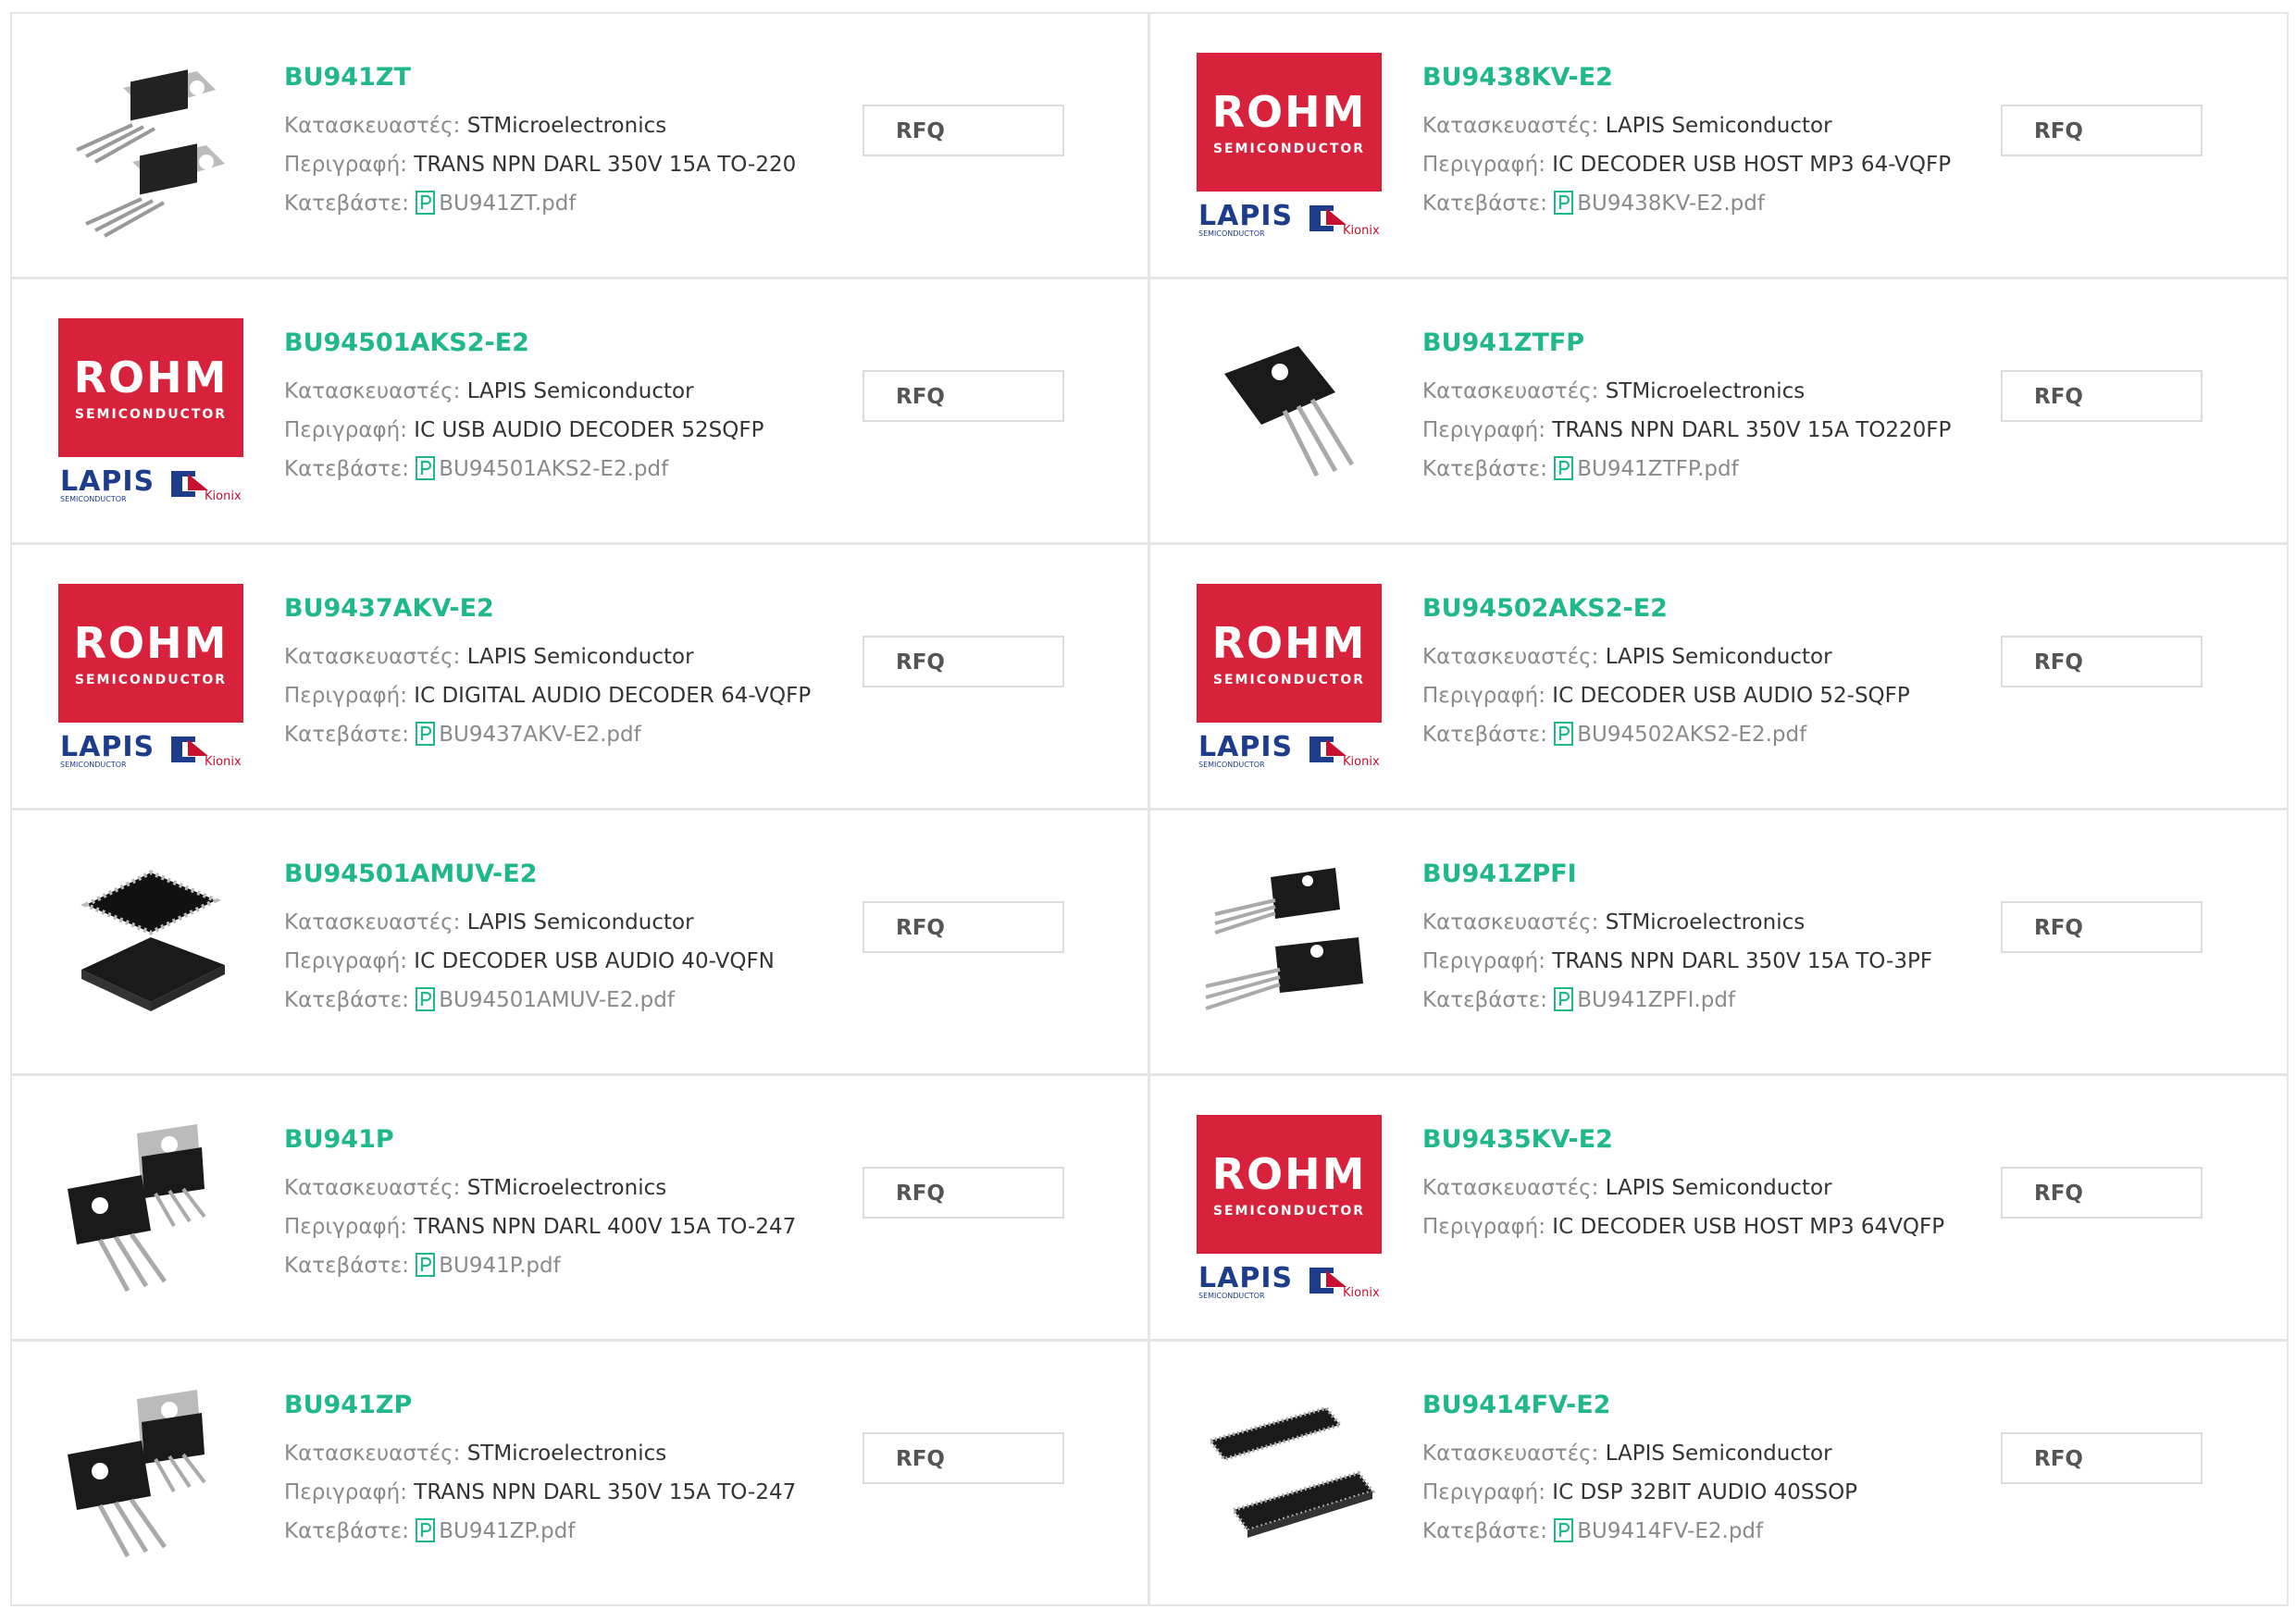 This screenshot has height=1609, width=2296. Describe the element at coordinates (1700, 874) in the screenshot. I see `part-number-link: BU941ZPFI` at that location.